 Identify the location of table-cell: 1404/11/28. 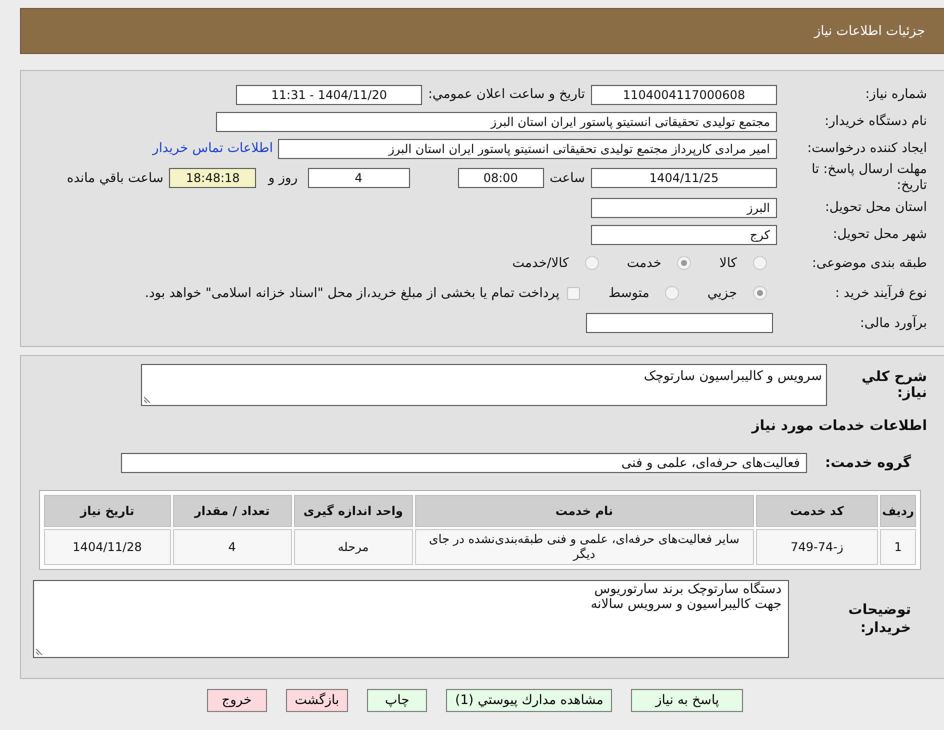
(107, 547).